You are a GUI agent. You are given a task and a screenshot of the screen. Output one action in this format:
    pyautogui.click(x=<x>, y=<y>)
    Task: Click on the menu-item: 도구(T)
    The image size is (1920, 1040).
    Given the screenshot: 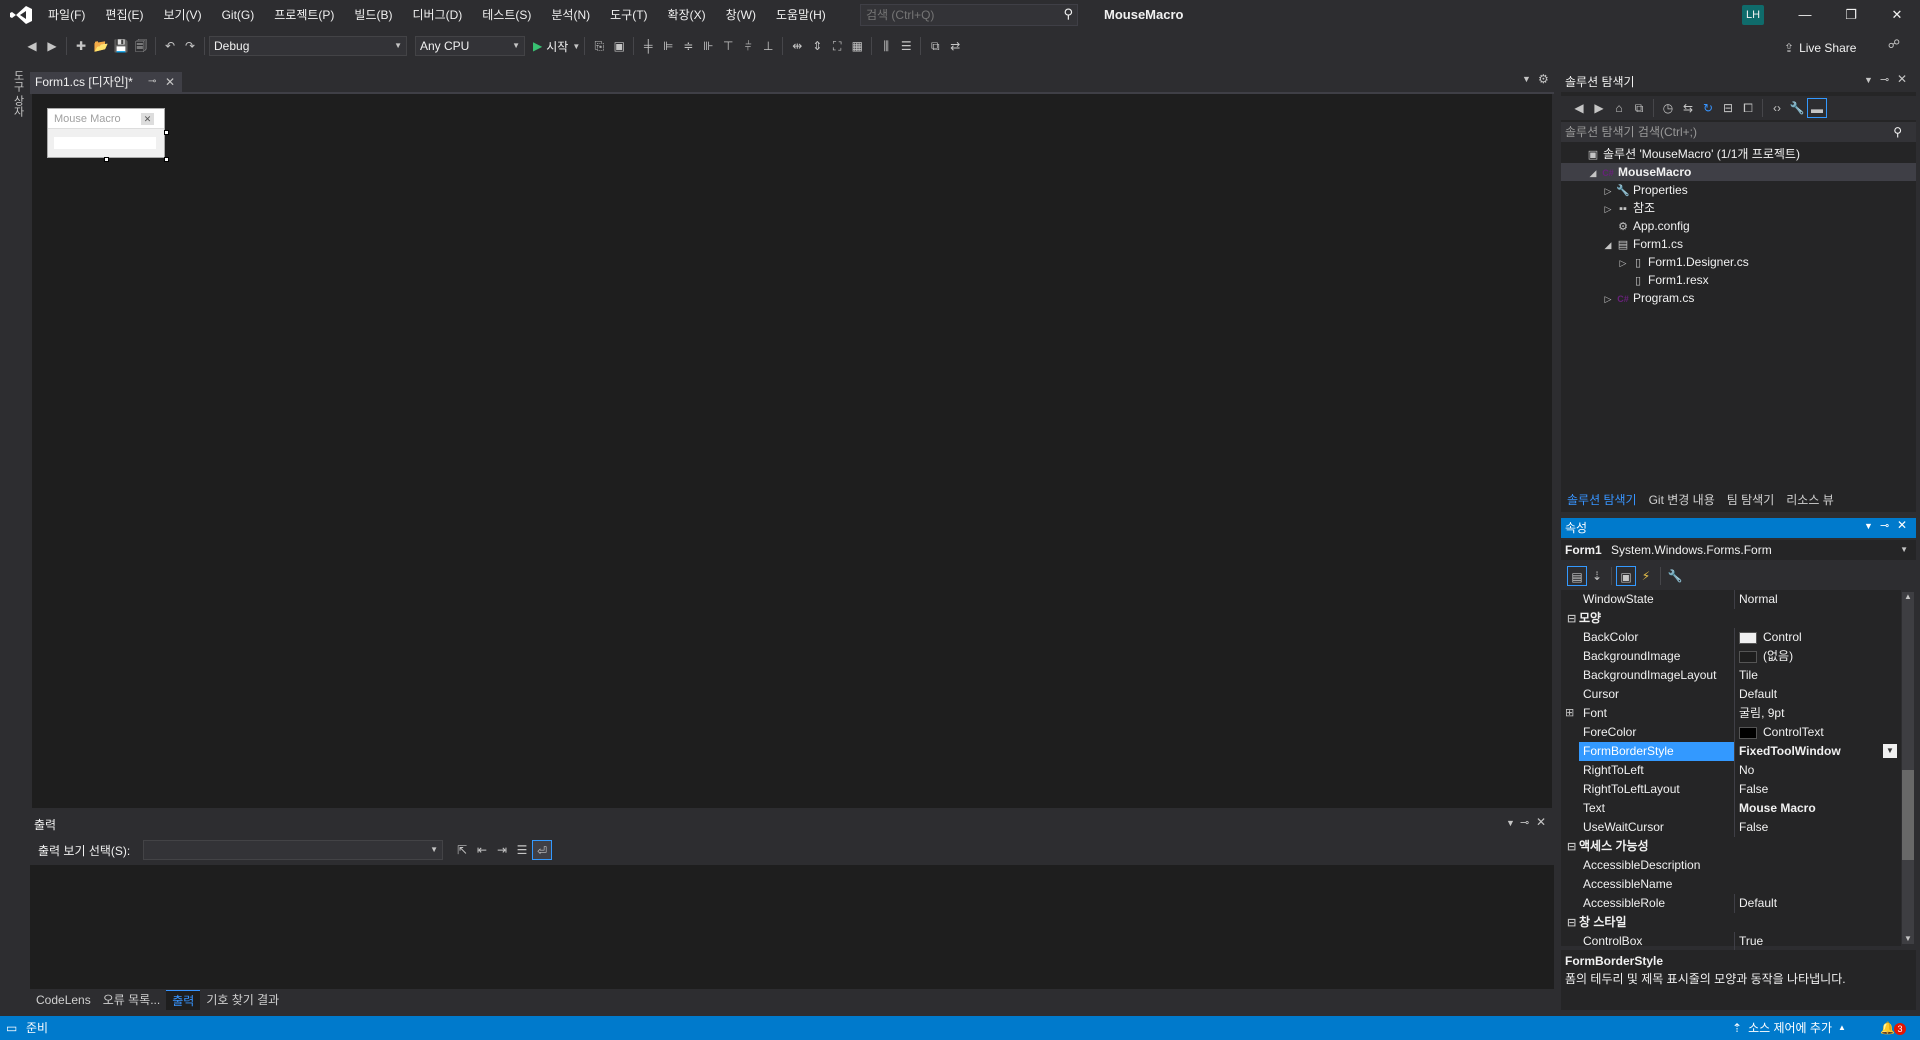 What is the action you would take?
    pyautogui.click(x=628, y=15)
    